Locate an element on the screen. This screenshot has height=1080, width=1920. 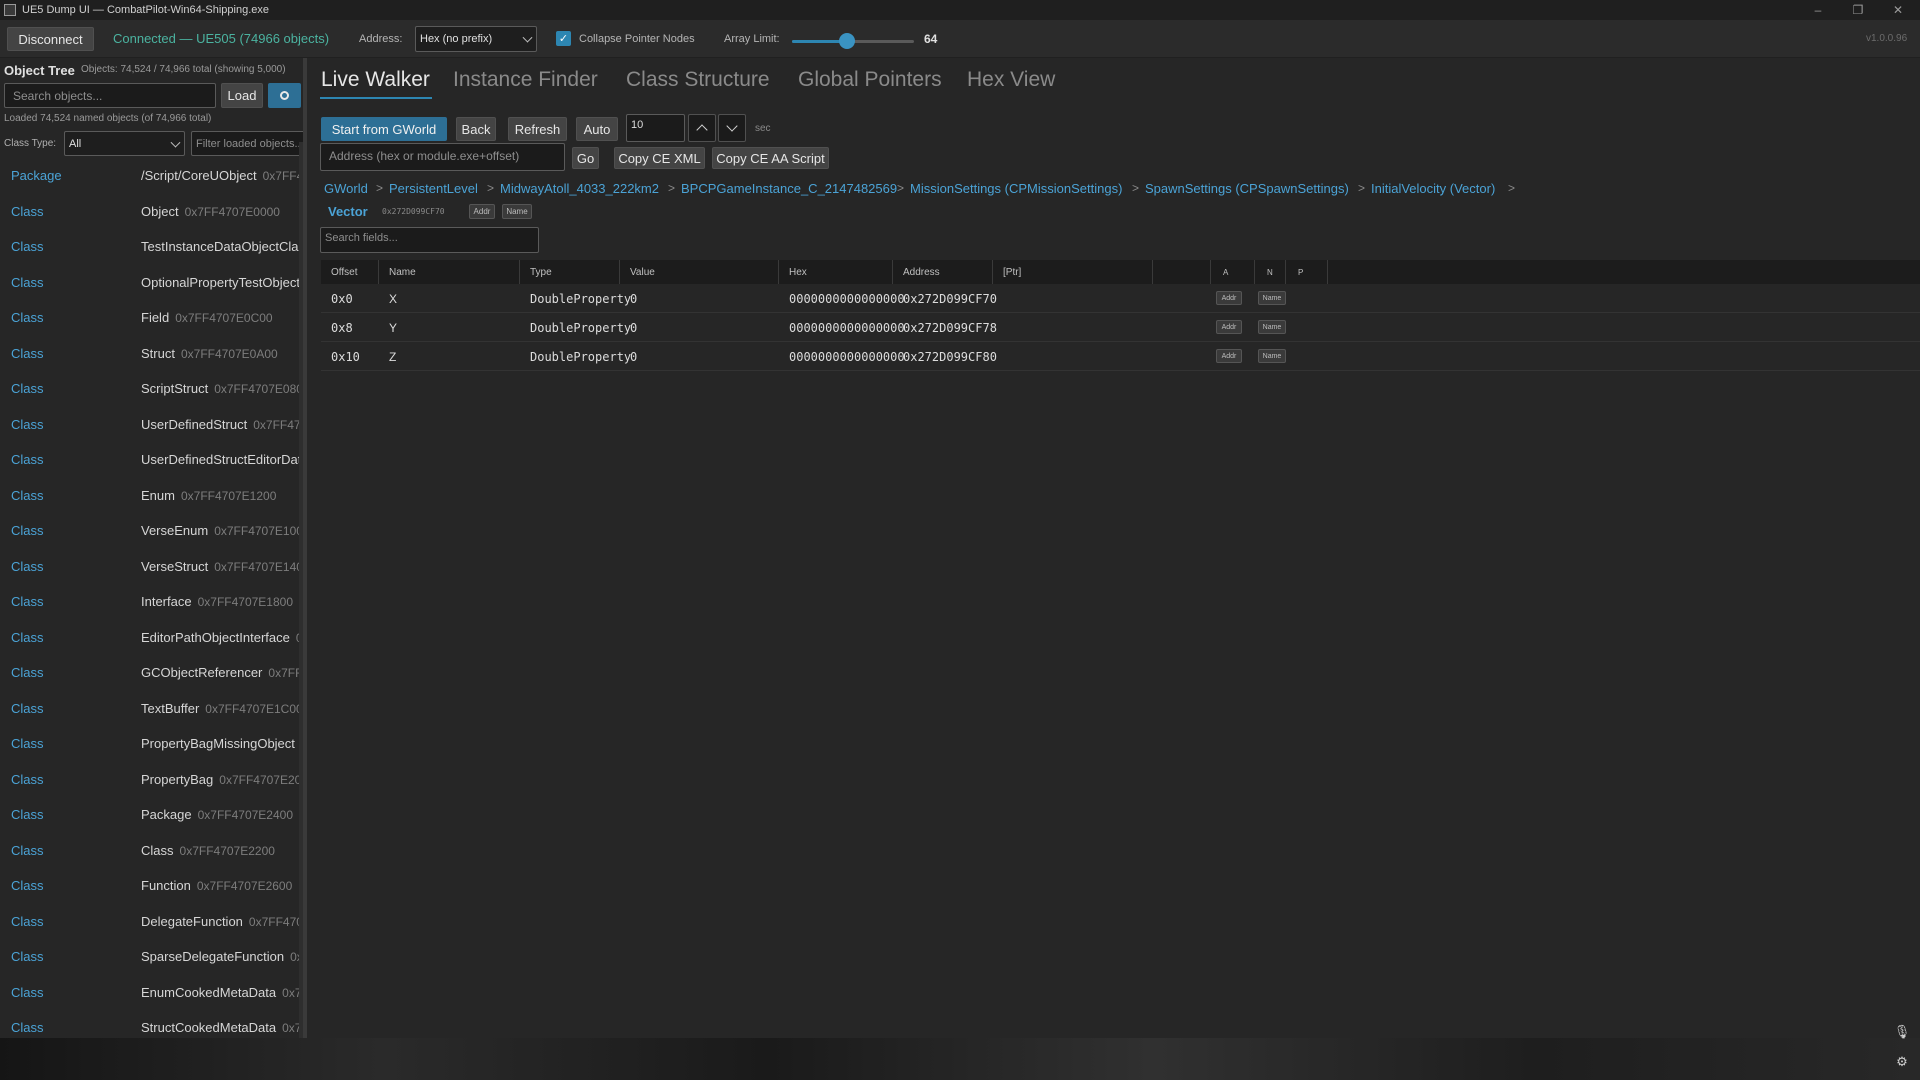
active-tab-indicator is located at coordinates (376, 98).